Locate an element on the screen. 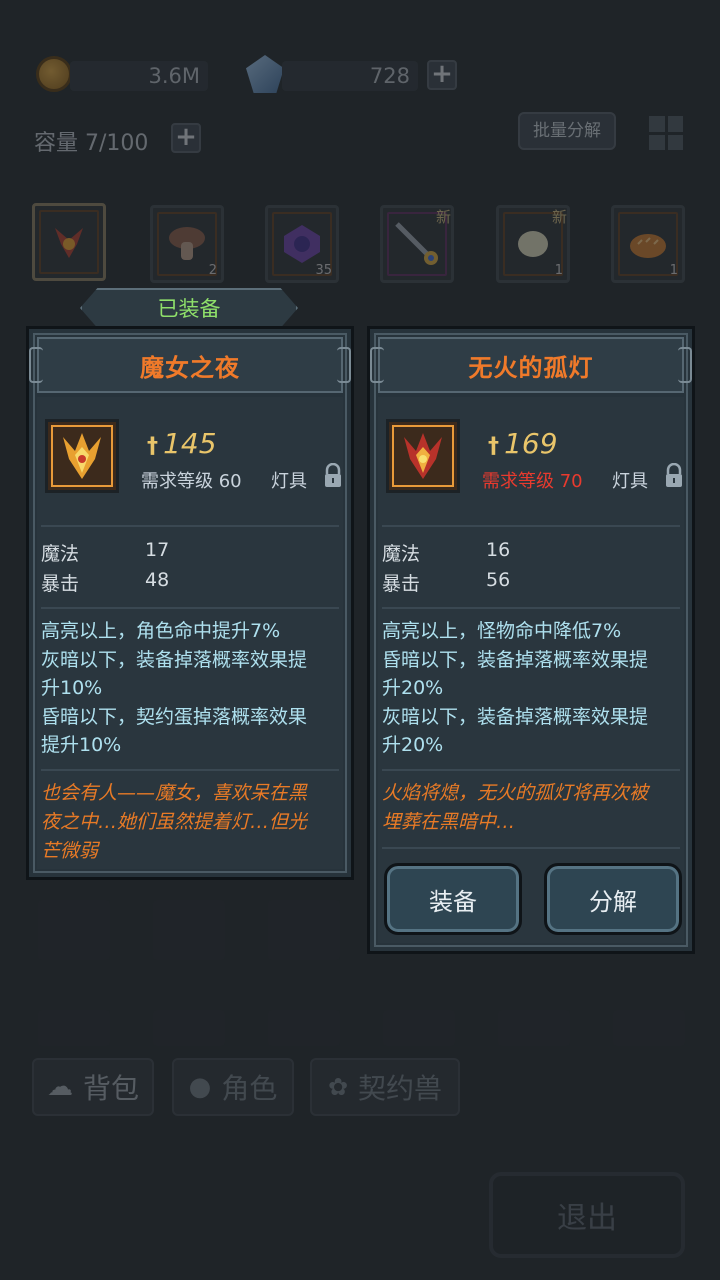  capacity-label: 容量 7/100 is located at coordinates (91, 143).